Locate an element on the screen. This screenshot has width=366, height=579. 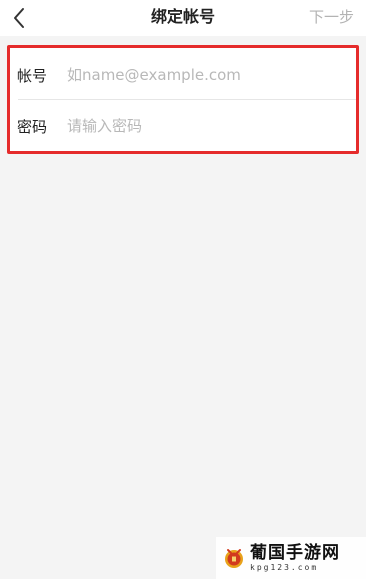
account-input is located at coordinates (207, 75).